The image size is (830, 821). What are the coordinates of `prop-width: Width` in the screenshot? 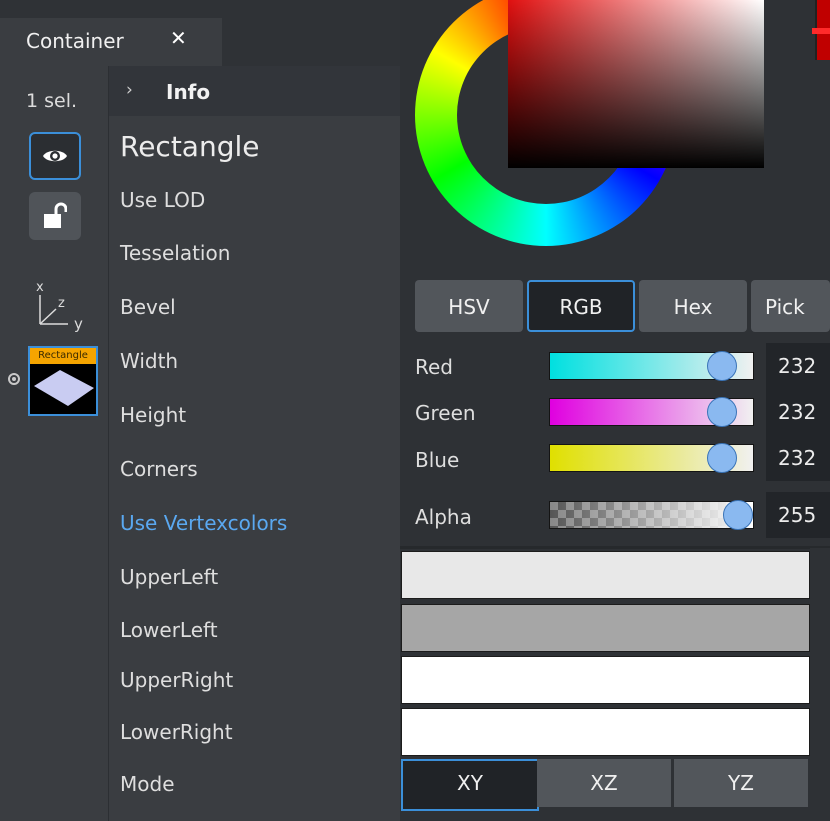 It's located at (149, 361).